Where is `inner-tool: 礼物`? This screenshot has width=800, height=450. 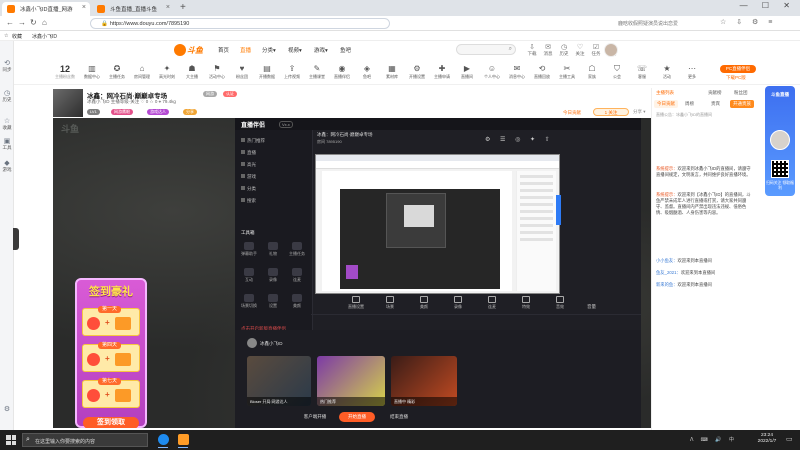
inner-tool: 礼物 is located at coordinates (273, 249).